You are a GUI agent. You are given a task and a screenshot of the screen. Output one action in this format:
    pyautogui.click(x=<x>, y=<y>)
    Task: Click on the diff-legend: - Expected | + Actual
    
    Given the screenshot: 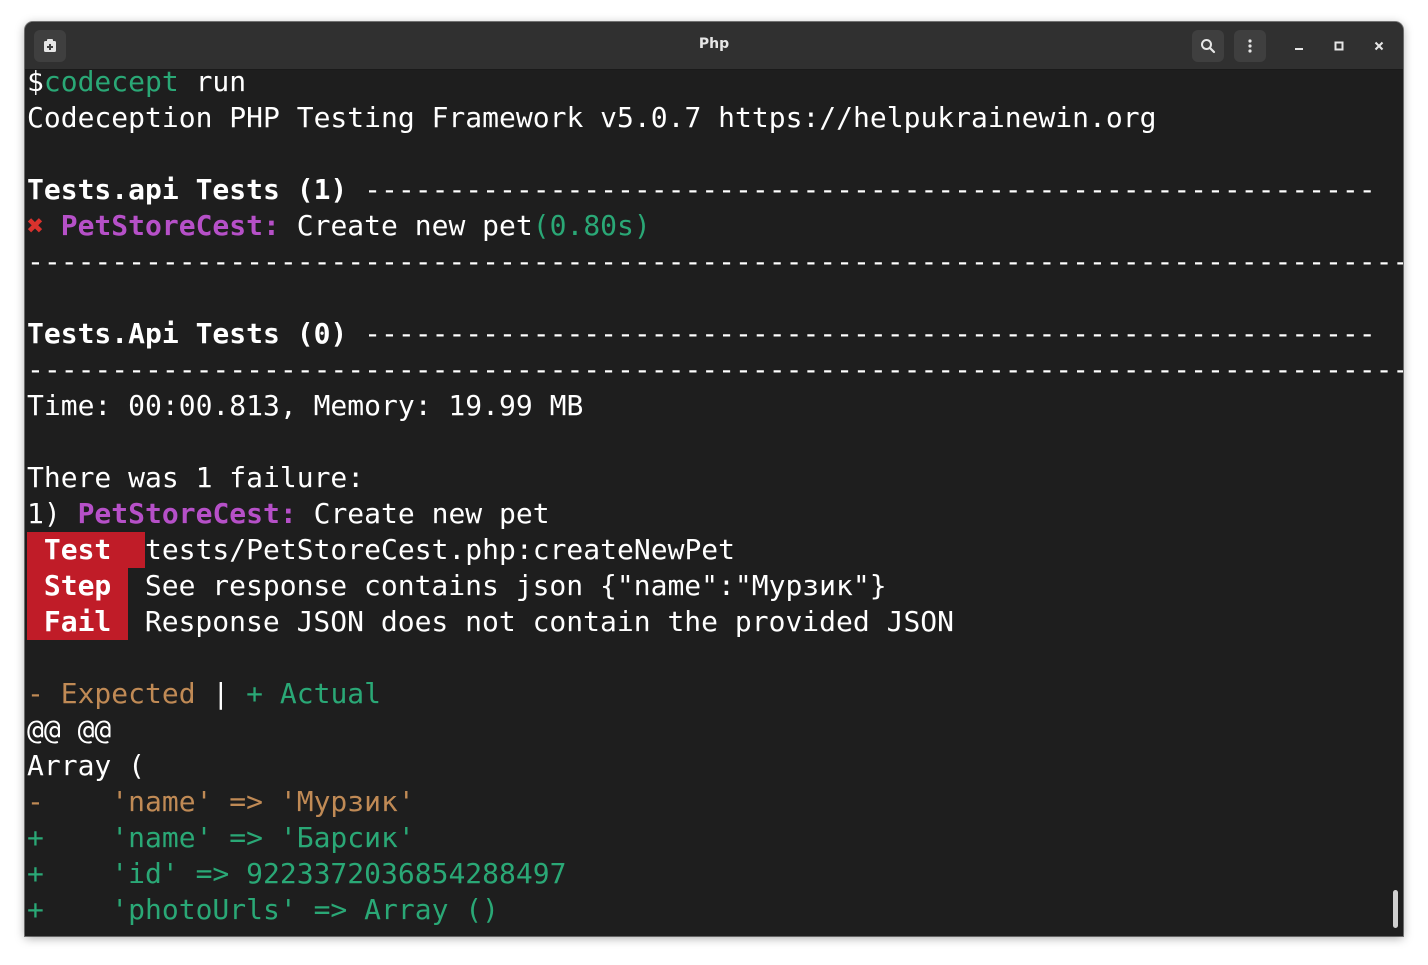 What is the action you would take?
    pyautogui.click(x=204, y=694)
    